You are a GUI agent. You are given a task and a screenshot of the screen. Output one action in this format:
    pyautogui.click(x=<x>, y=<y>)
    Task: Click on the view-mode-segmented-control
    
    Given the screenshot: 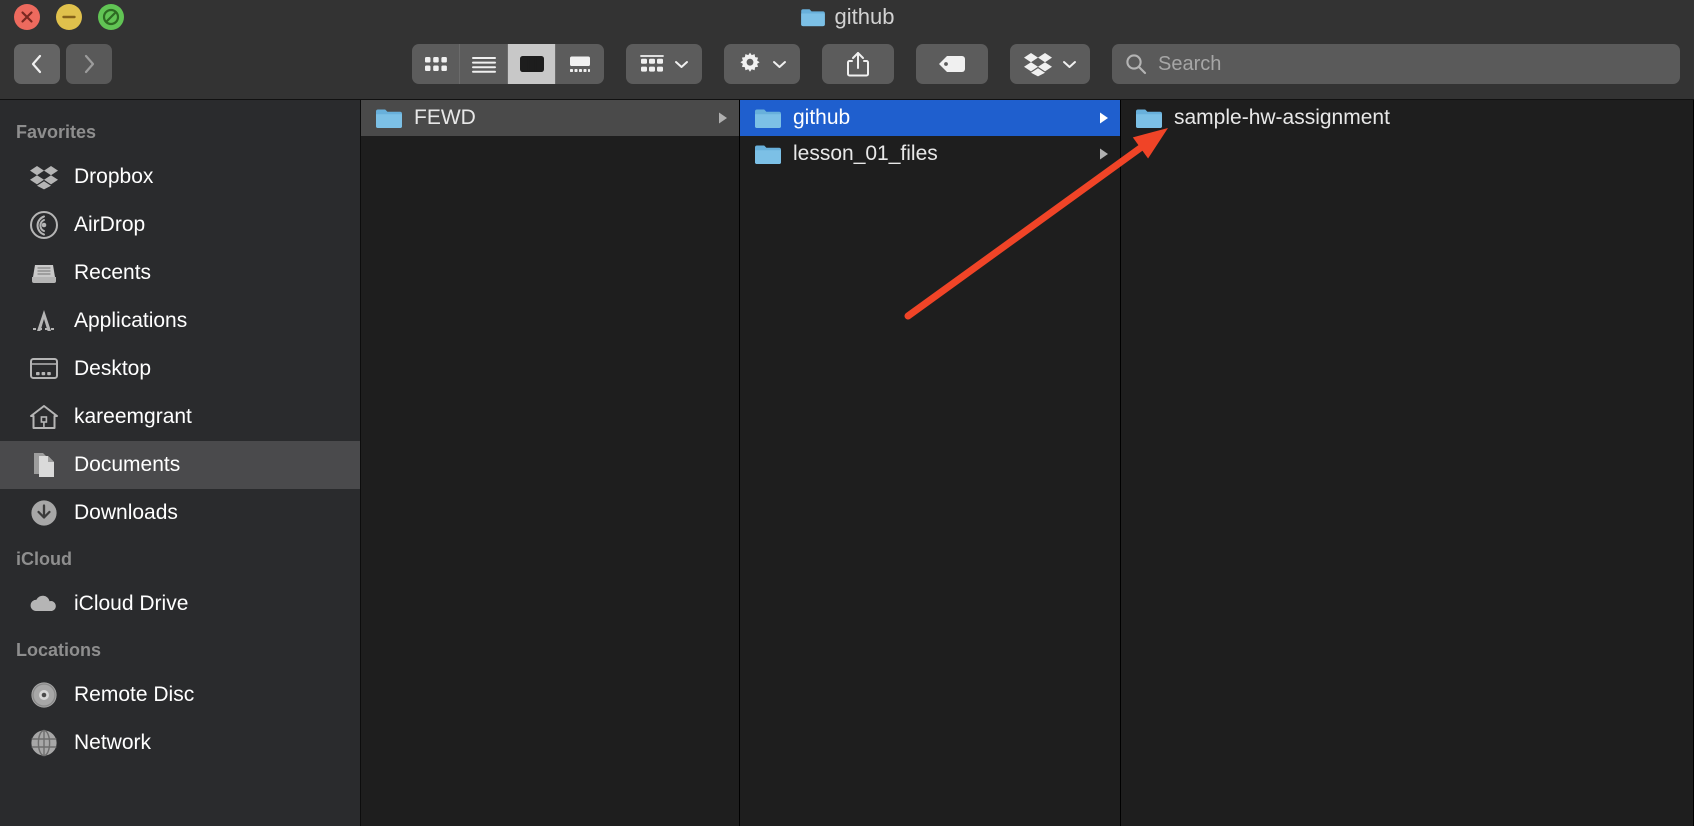 What is the action you would take?
    pyautogui.click(x=508, y=64)
    